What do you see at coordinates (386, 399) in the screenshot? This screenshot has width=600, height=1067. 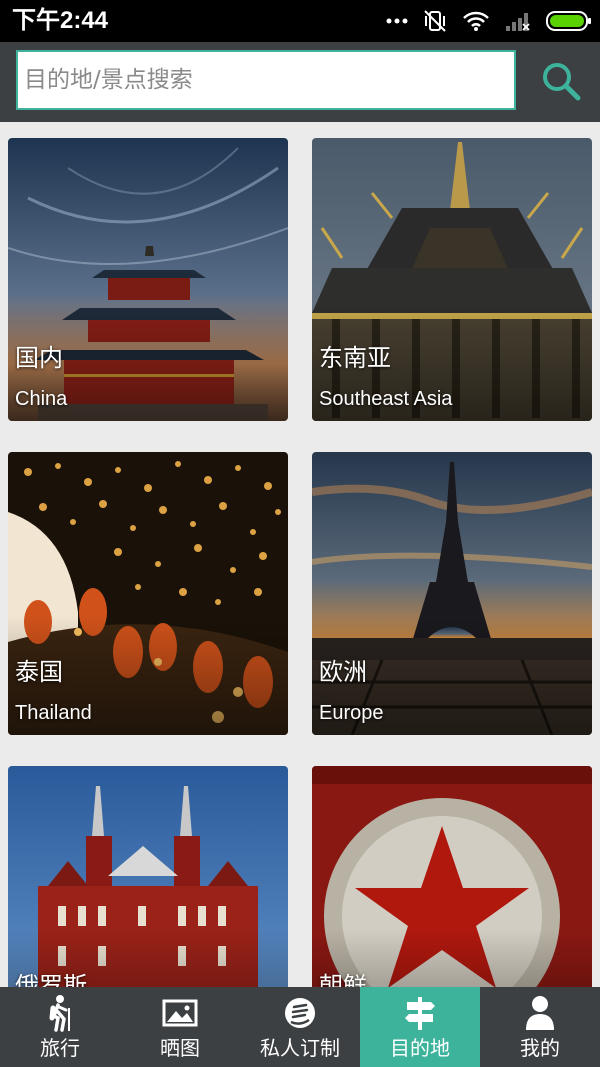 I see `destination-name-en: Southeast Asia` at bounding box center [386, 399].